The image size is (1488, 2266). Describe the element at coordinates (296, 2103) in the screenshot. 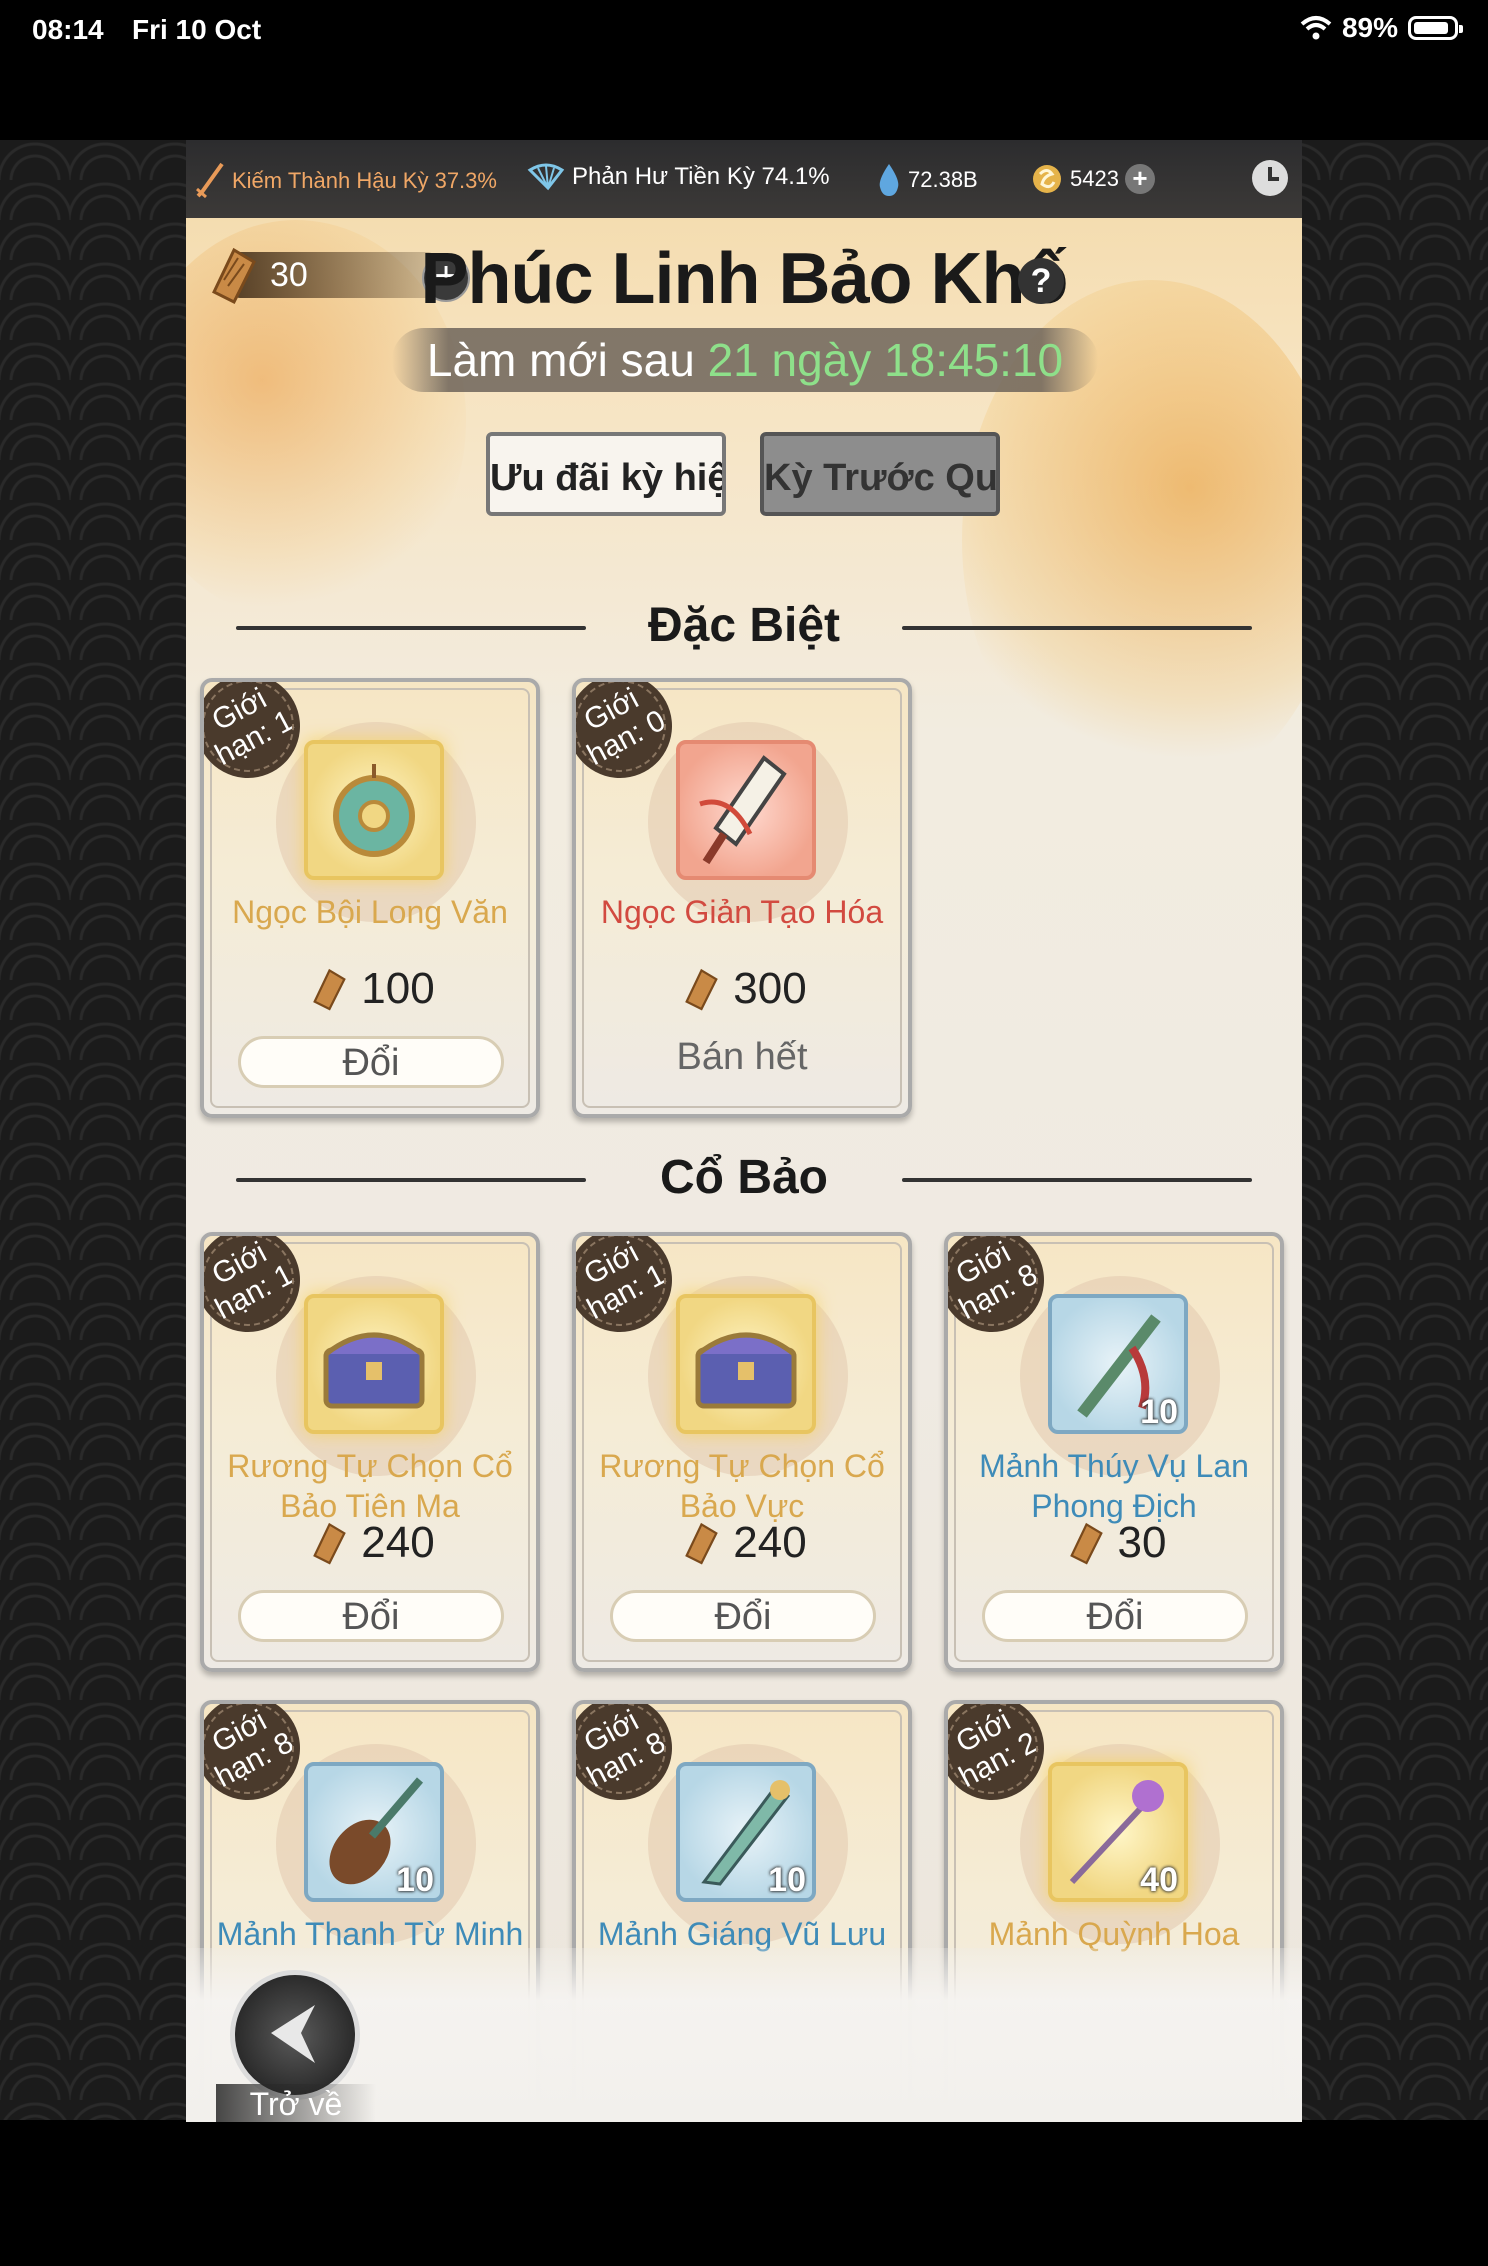

I see `back-label: Trở về` at that location.